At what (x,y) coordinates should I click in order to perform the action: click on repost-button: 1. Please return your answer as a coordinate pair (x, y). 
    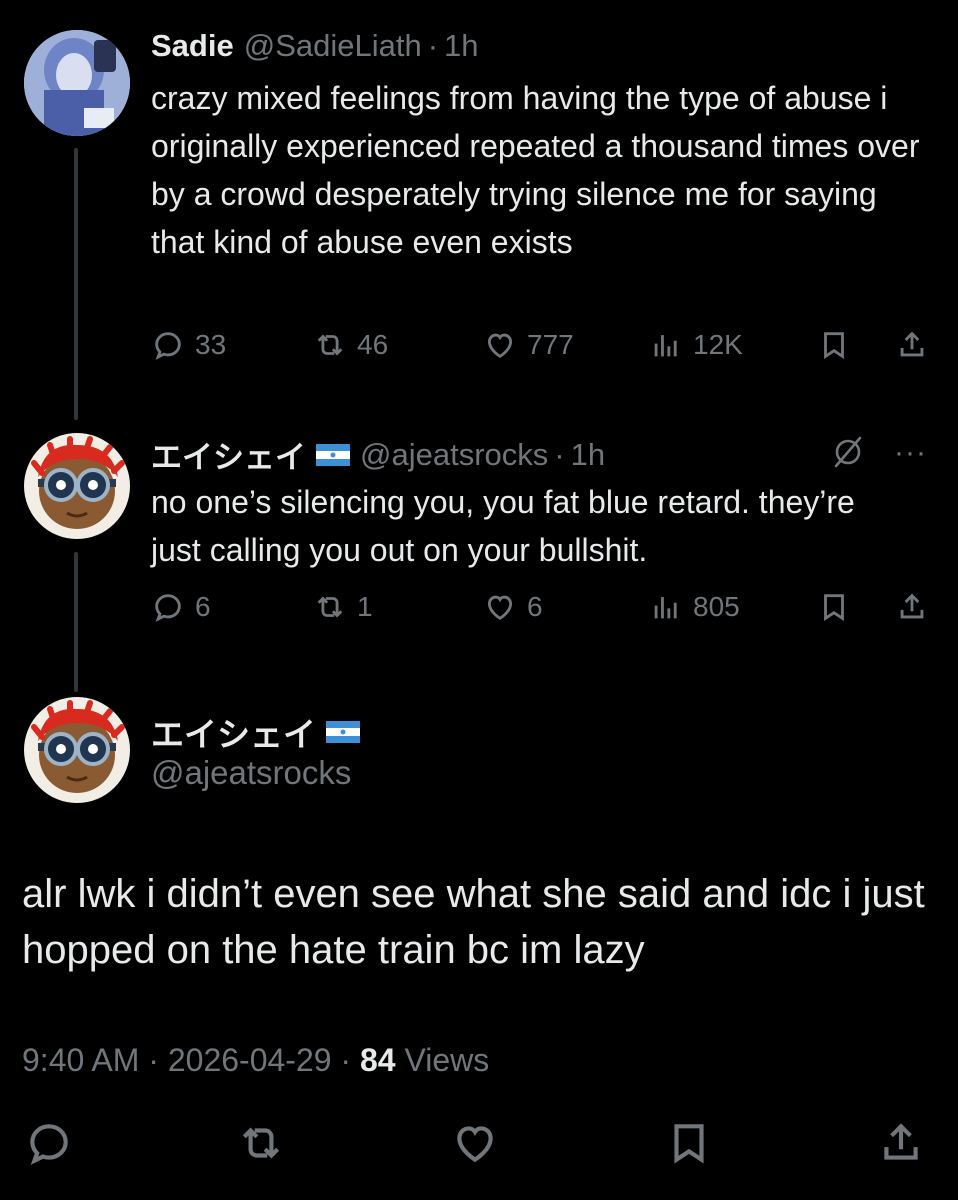
    Looking at the image, I should click on (343, 607).